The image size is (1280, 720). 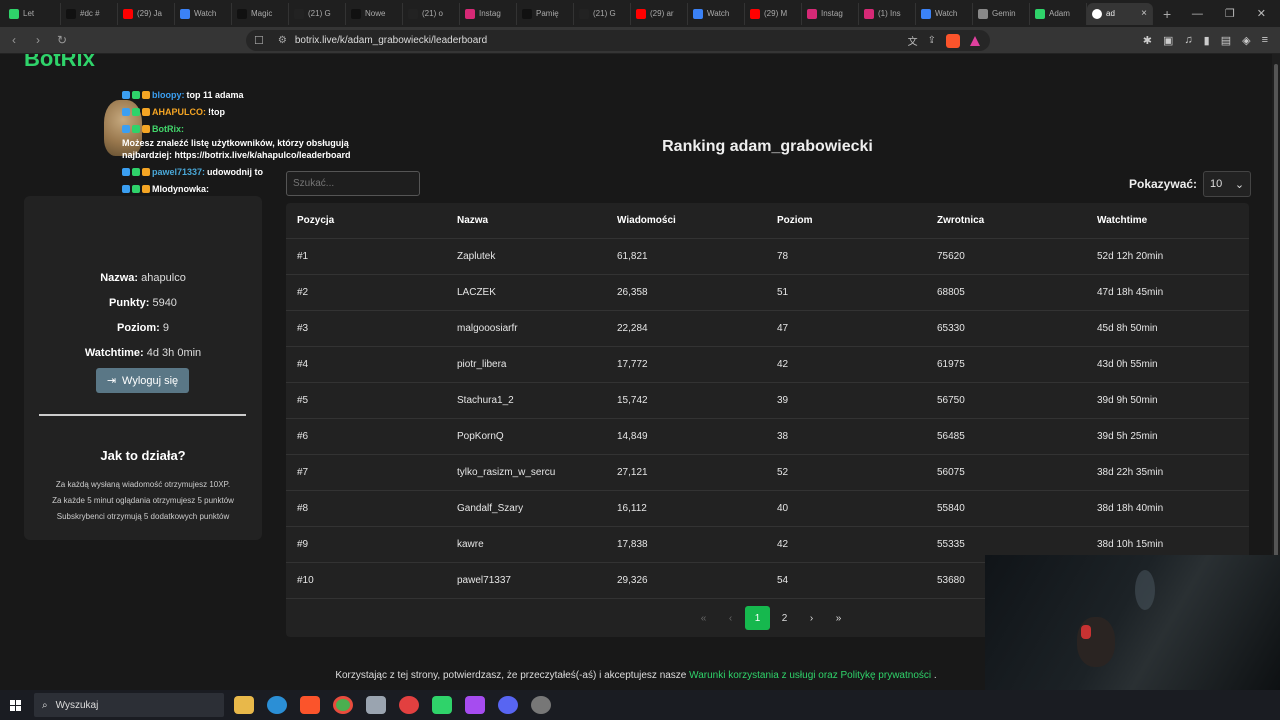 I want to click on reload-icon: ↻, so click(x=62, y=40).